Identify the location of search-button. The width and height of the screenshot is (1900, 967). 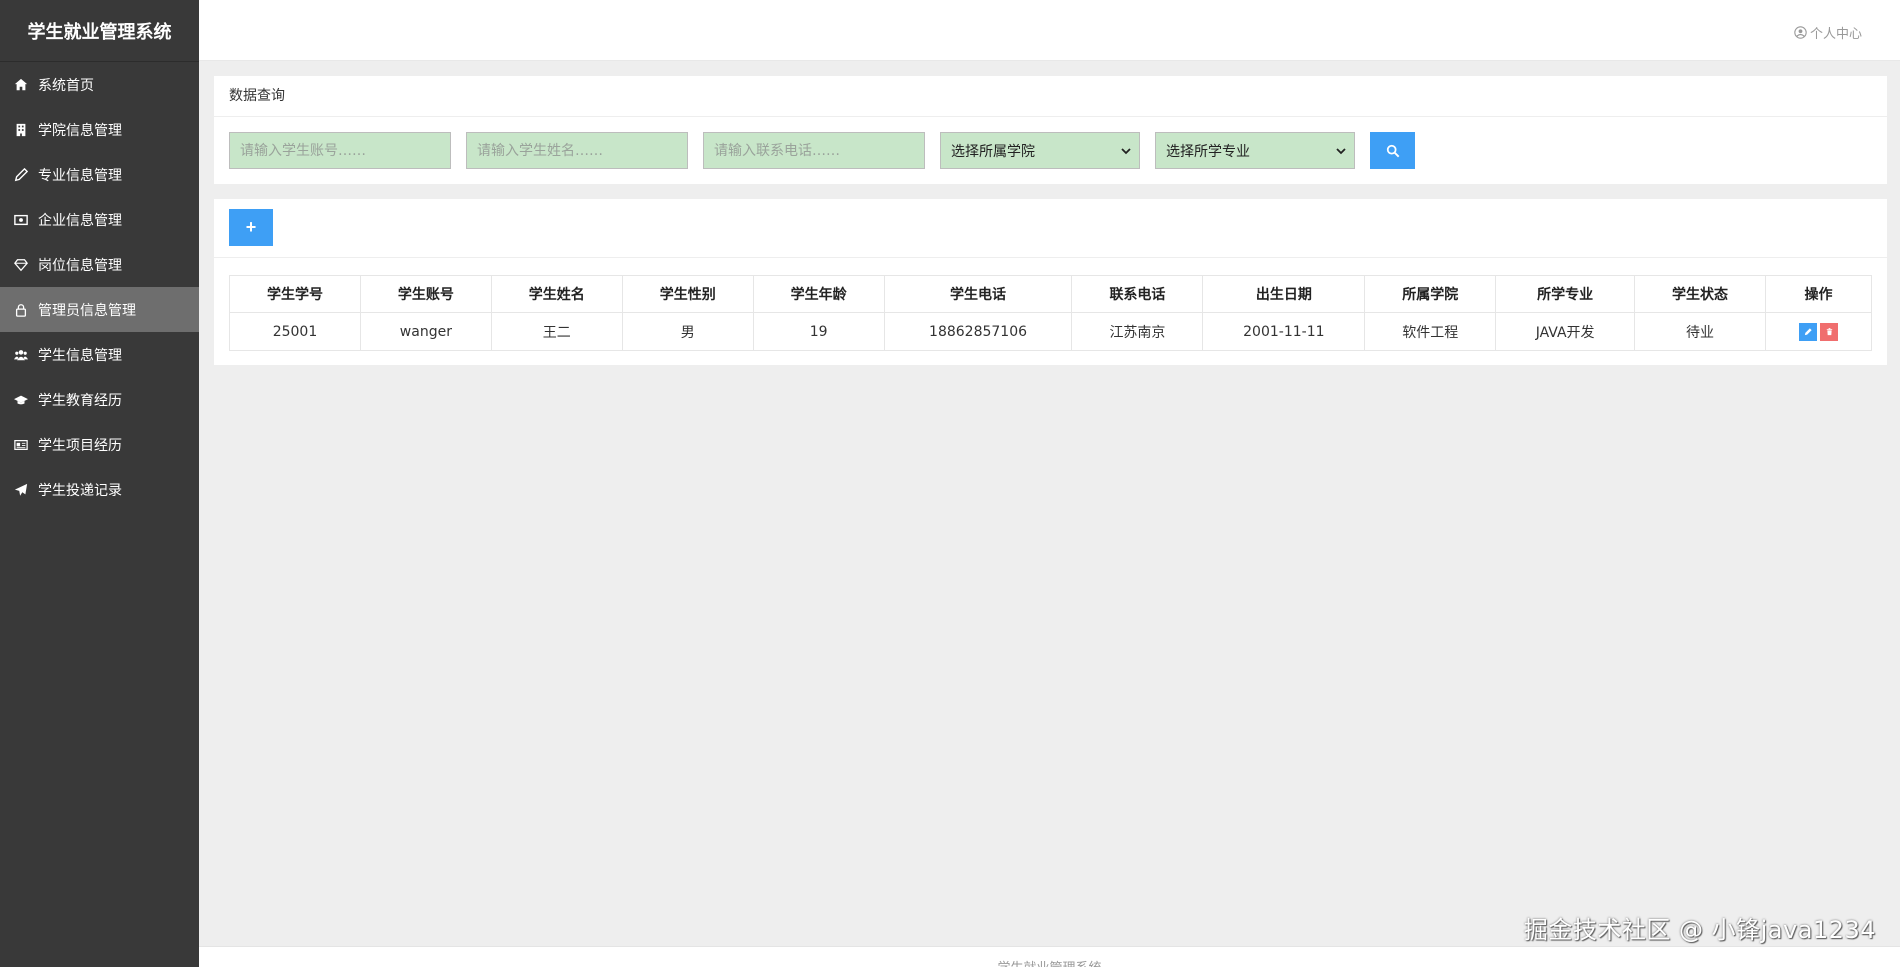
(1392, 150).